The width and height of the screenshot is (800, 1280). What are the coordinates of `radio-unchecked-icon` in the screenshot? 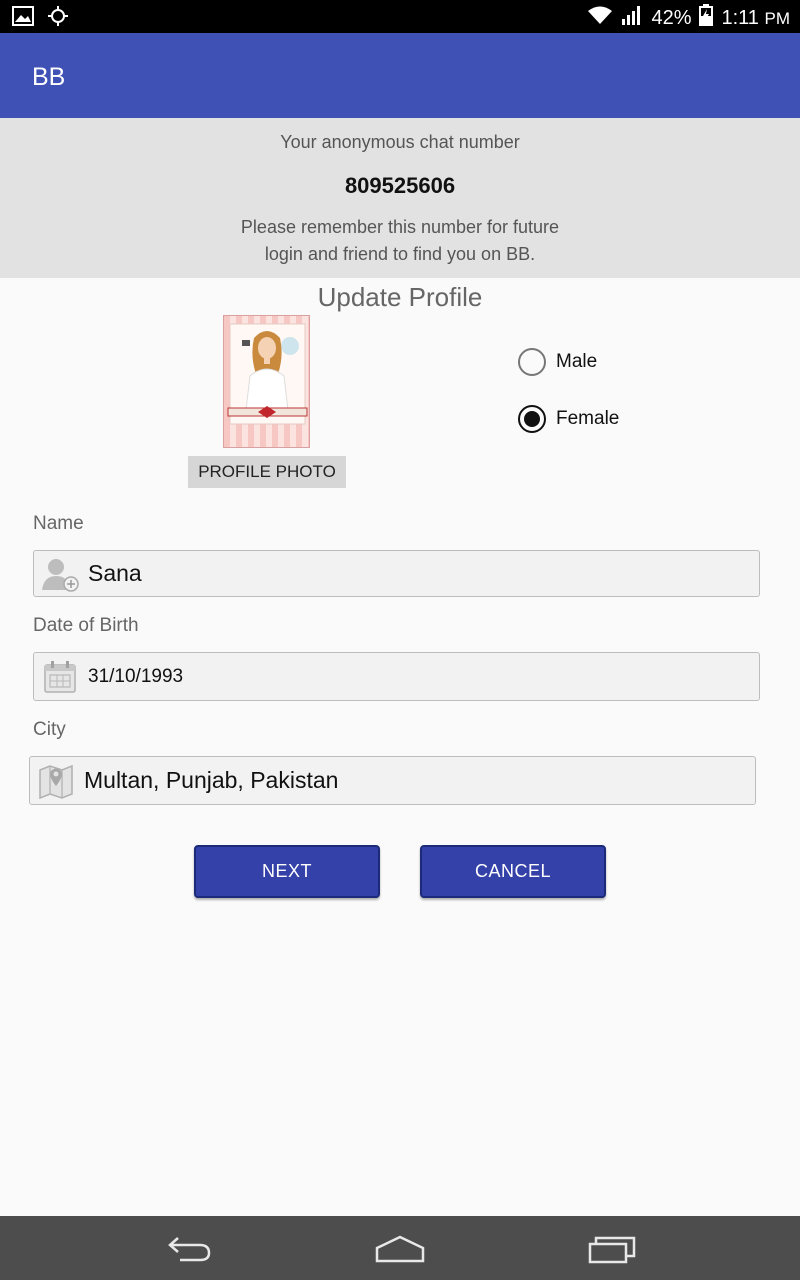 It's located at (532, 362).